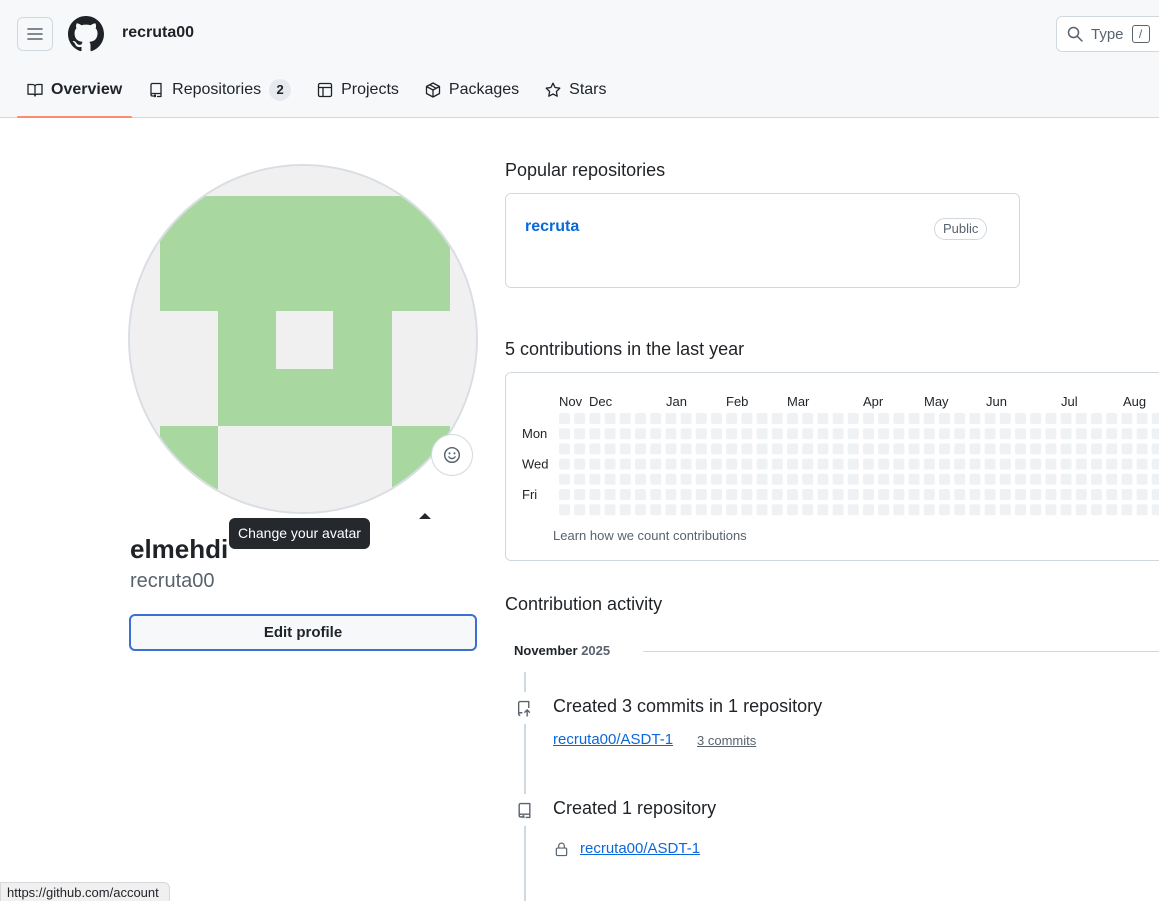 The image size is (1159, 901). What do you see at coordinates (303, 339) in the screenshot?
I see `avatar` at bounding box center [303, 339].